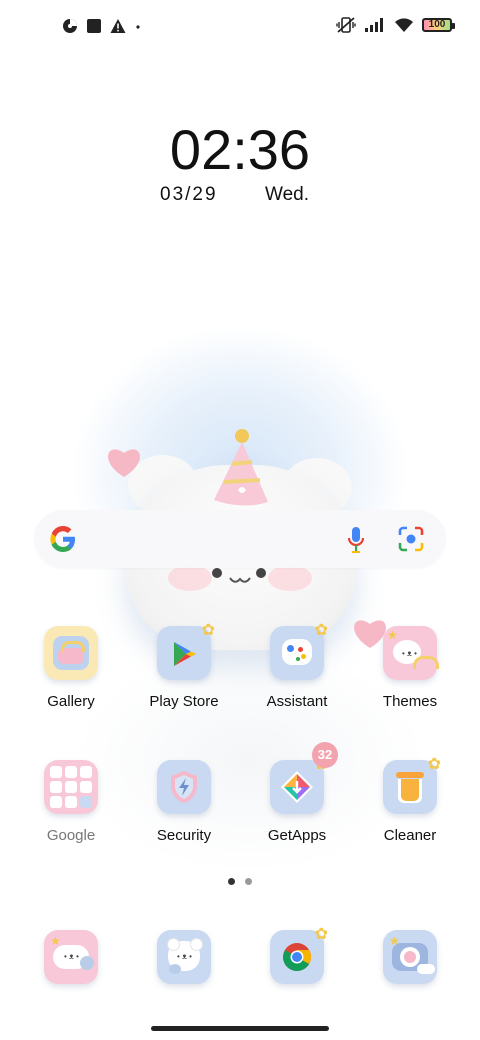 The height and width of the screenshot is (1040, 480). What do you see at coordinates (240, 1028) in the screenshot?
I see `home-indicator` at bounding box center [240, 1028].